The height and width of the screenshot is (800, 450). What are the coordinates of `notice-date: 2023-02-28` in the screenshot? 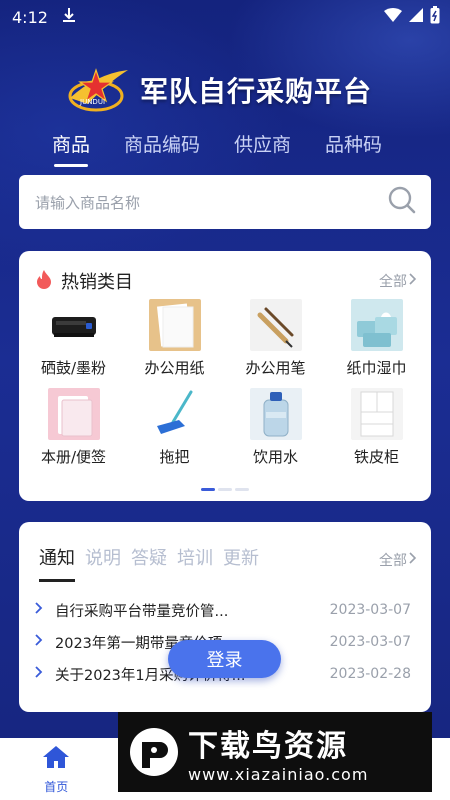 It's located at (370, 674).